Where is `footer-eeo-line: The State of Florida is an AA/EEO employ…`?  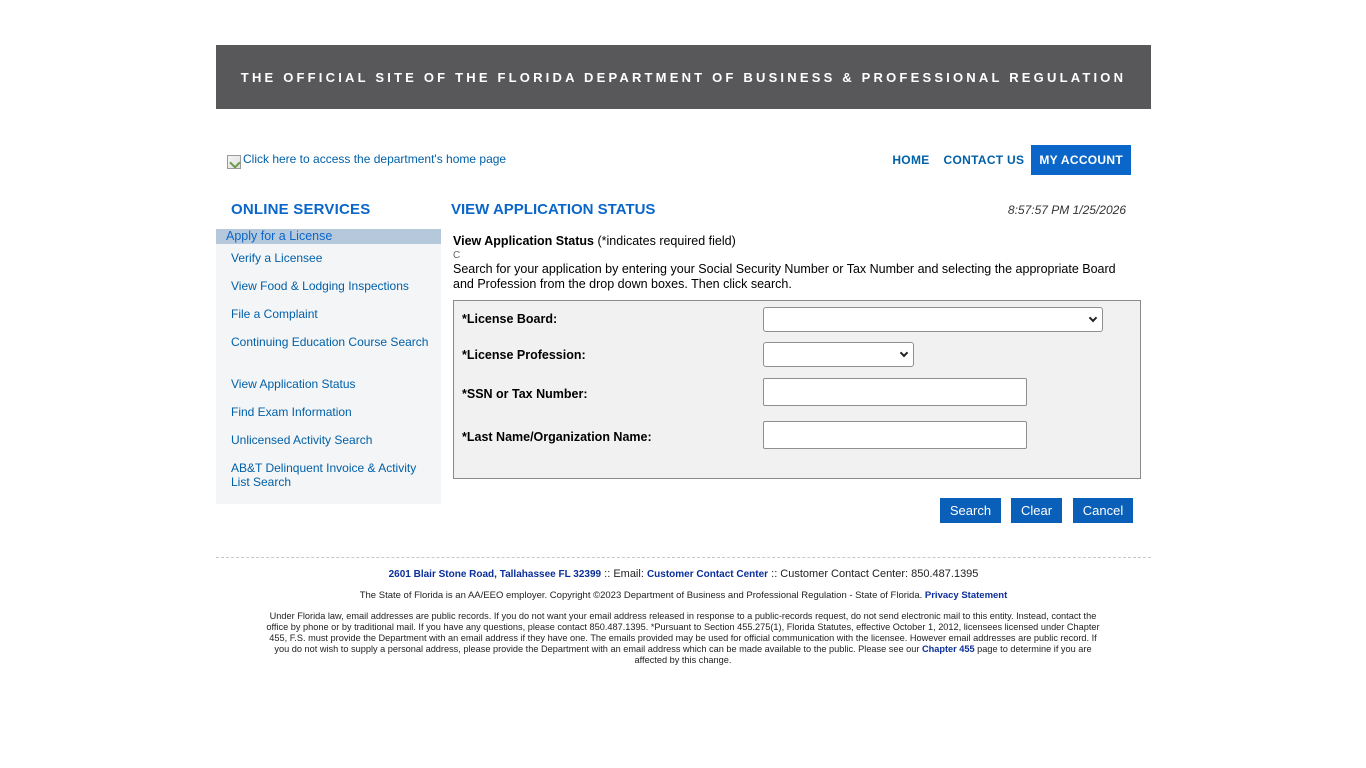
footer-eeo-line: The State of Florida is an AA/EEO employ… is located at coordinates (683, 595).